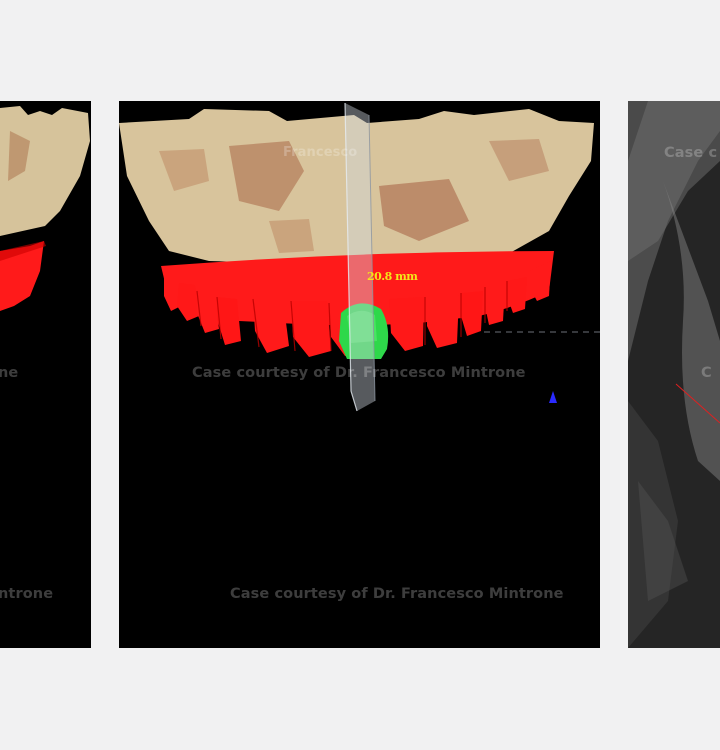  Describe the element at coordinates (392, 276) in the screenshot. I see `measurement-label: 20.8 mm` at that location.